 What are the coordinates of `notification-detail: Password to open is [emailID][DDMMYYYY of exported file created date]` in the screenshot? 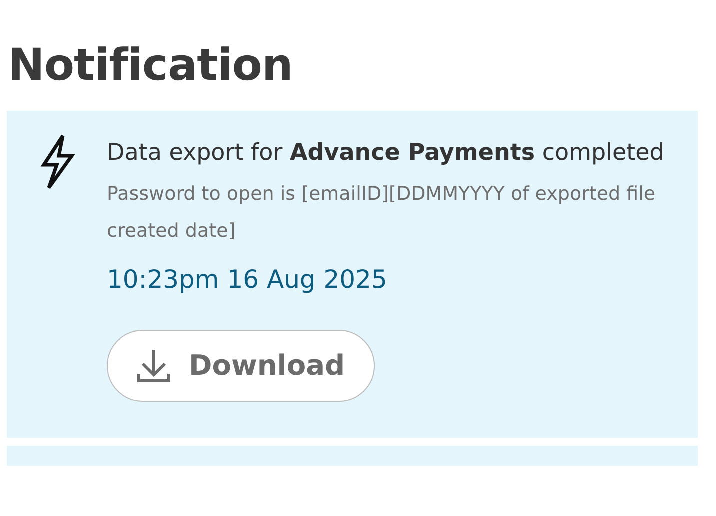 It's located at (382, 213).